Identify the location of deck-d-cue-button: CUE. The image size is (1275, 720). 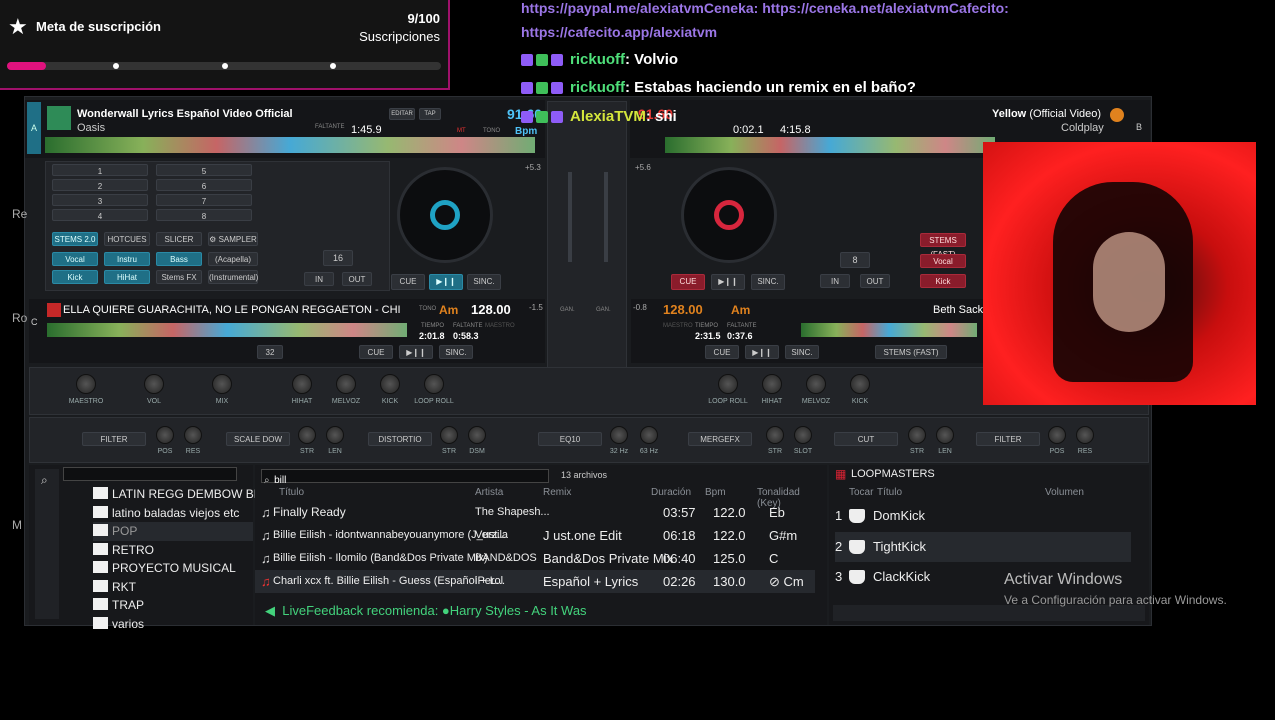
(722, 352).